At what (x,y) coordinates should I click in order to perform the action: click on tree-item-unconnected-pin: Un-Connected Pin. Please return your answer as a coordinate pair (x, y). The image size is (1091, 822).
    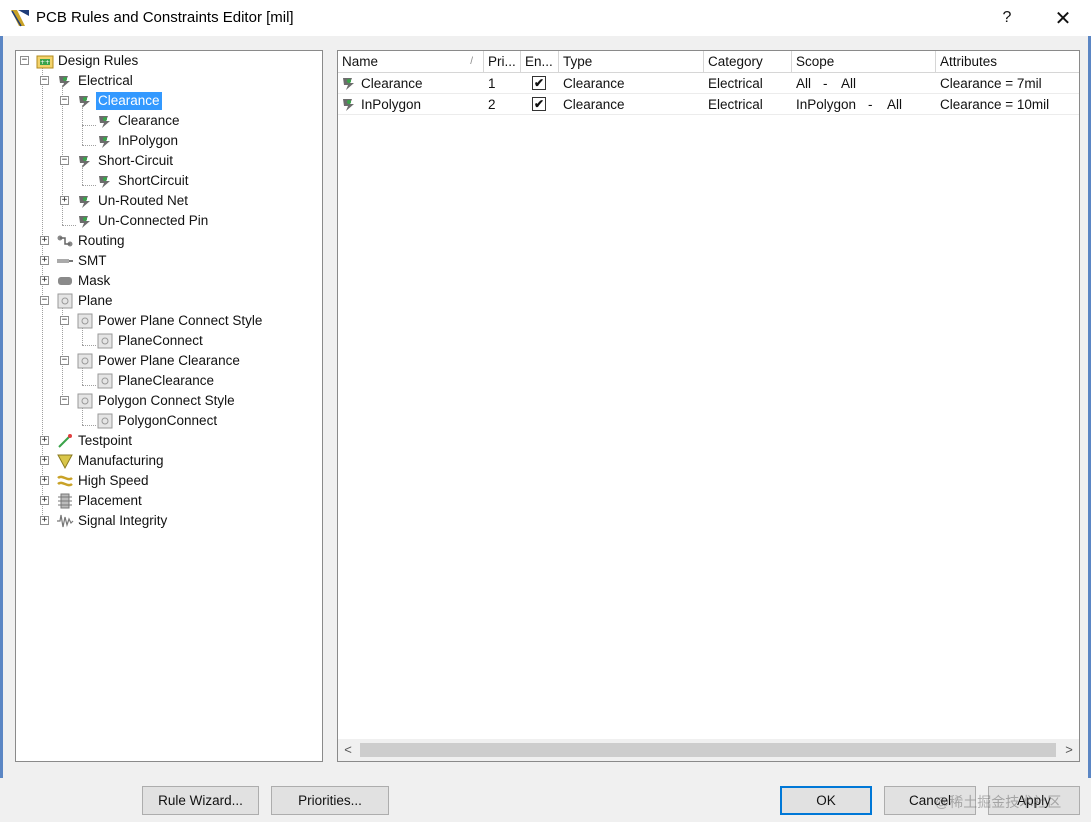
    Looking at the image, I should click on (153, 221).